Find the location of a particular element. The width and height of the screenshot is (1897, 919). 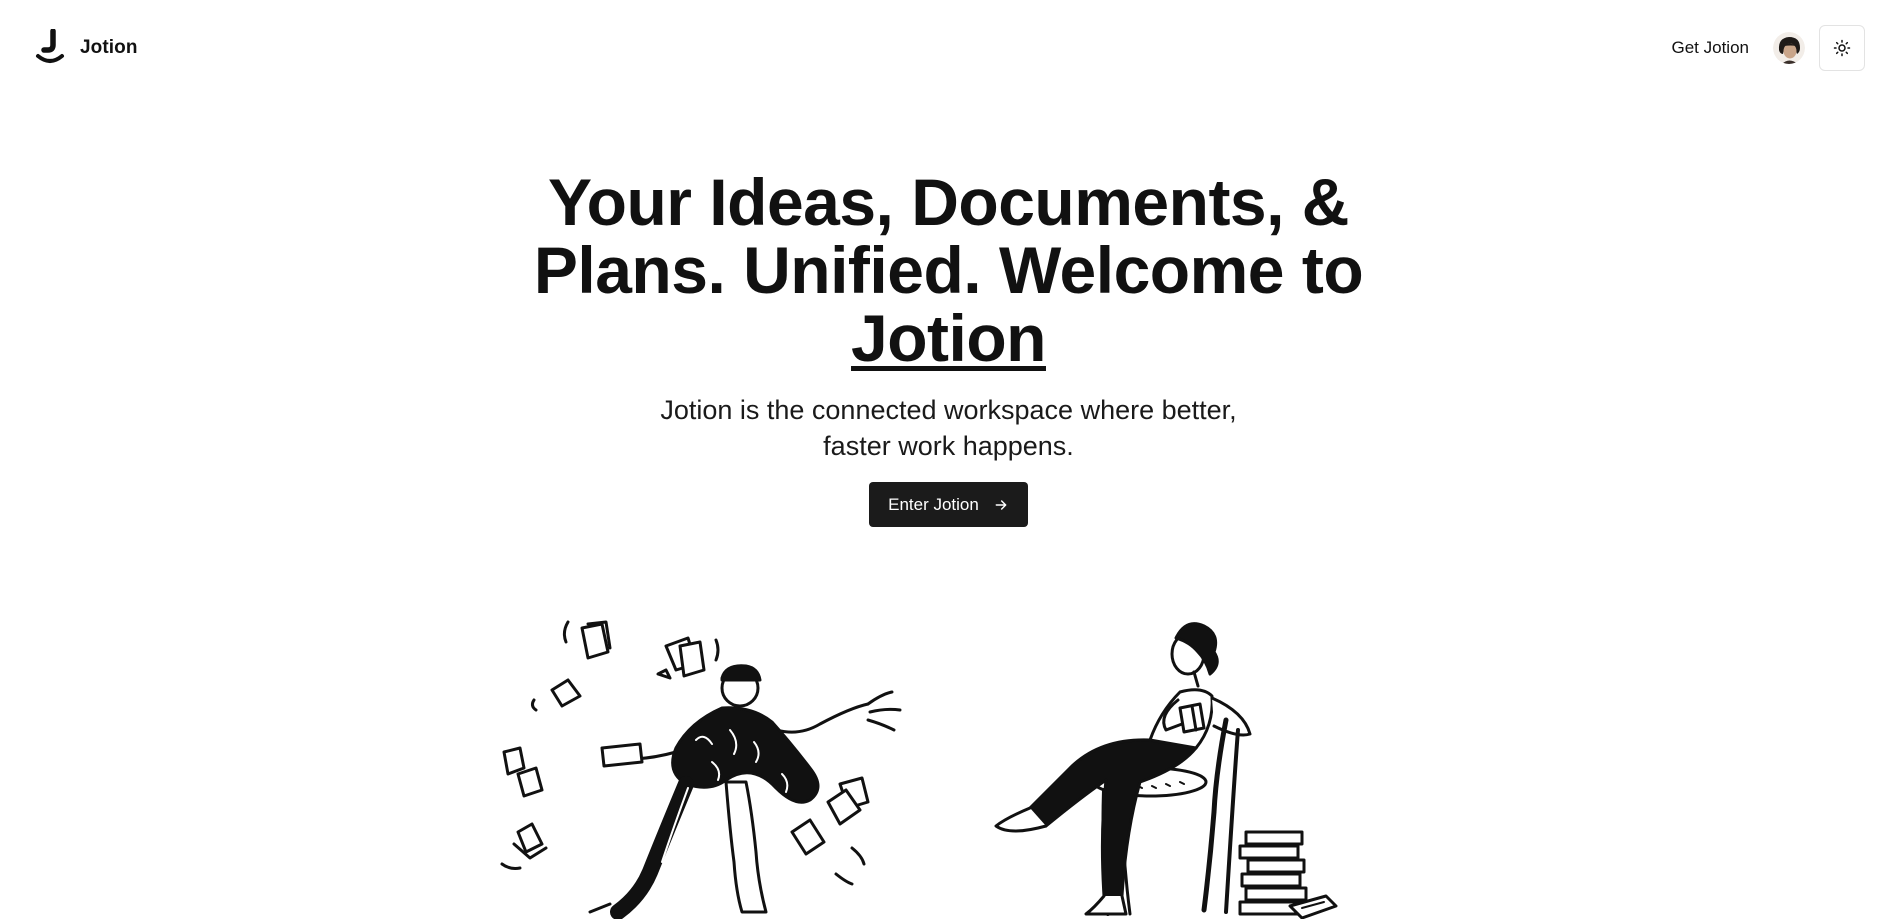

theme-toggle-button is located at coordinates (1842, 48).